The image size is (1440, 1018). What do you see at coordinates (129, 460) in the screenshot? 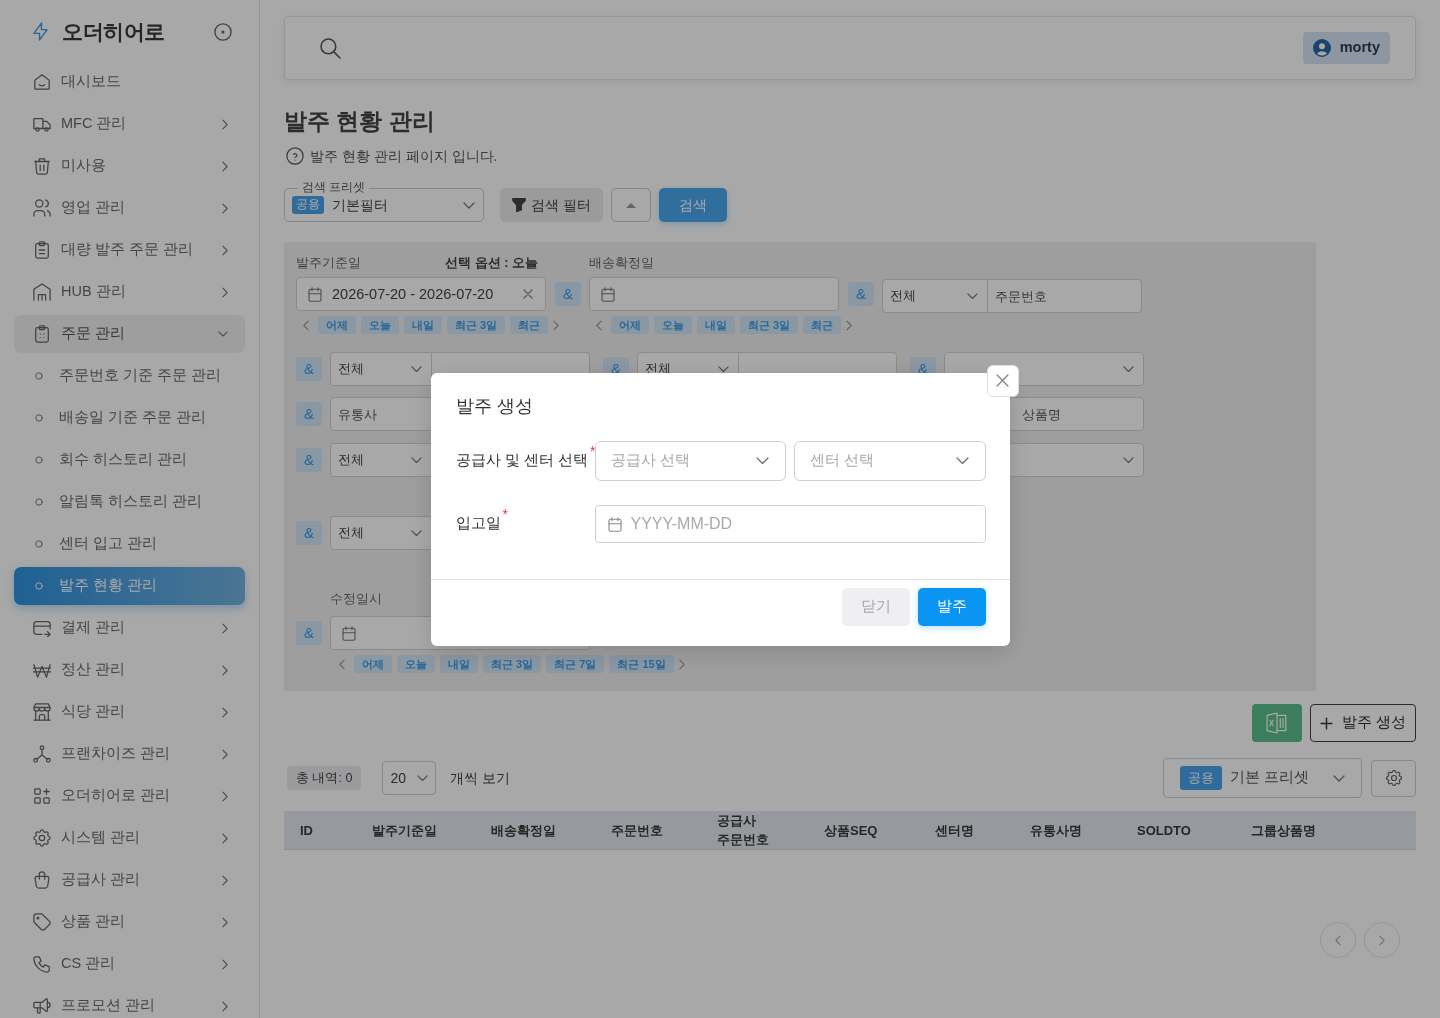
I see `nav-subitem: 회수 히스토리 관리` at bounding box center [129, 460].